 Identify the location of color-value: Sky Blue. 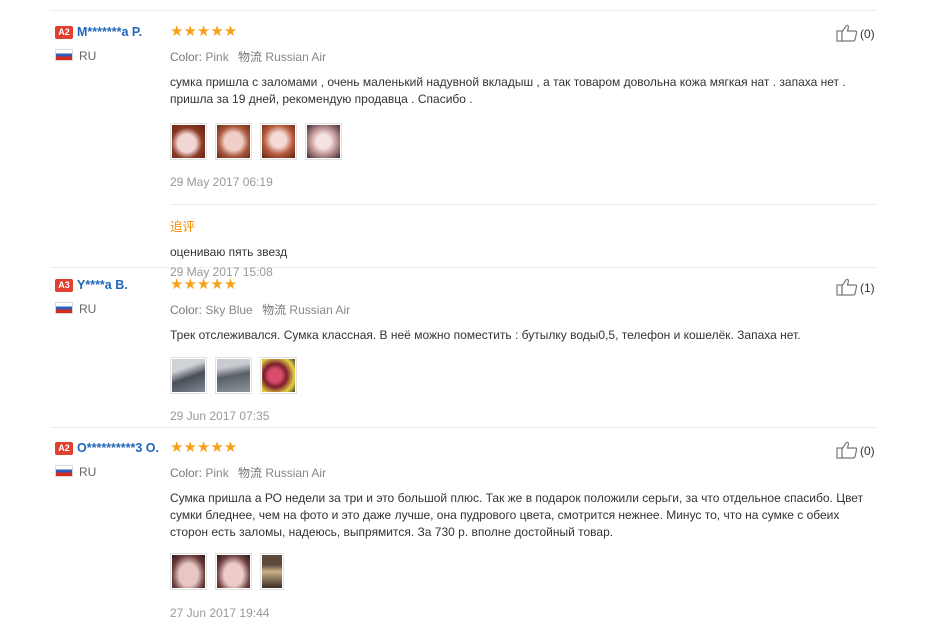
(229, 310).